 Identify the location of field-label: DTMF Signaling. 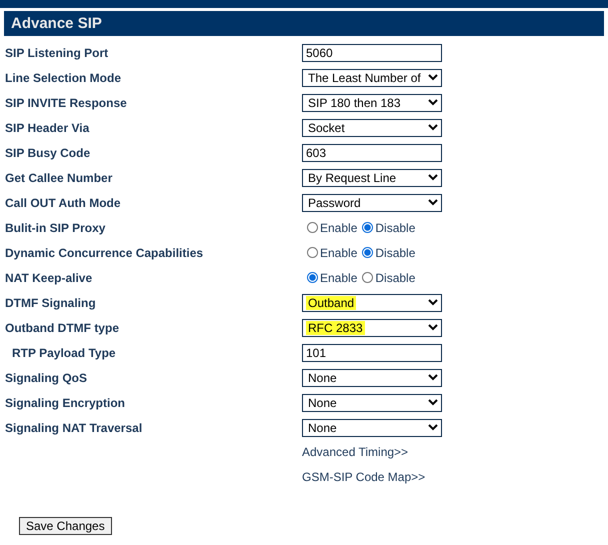
(50, 303).